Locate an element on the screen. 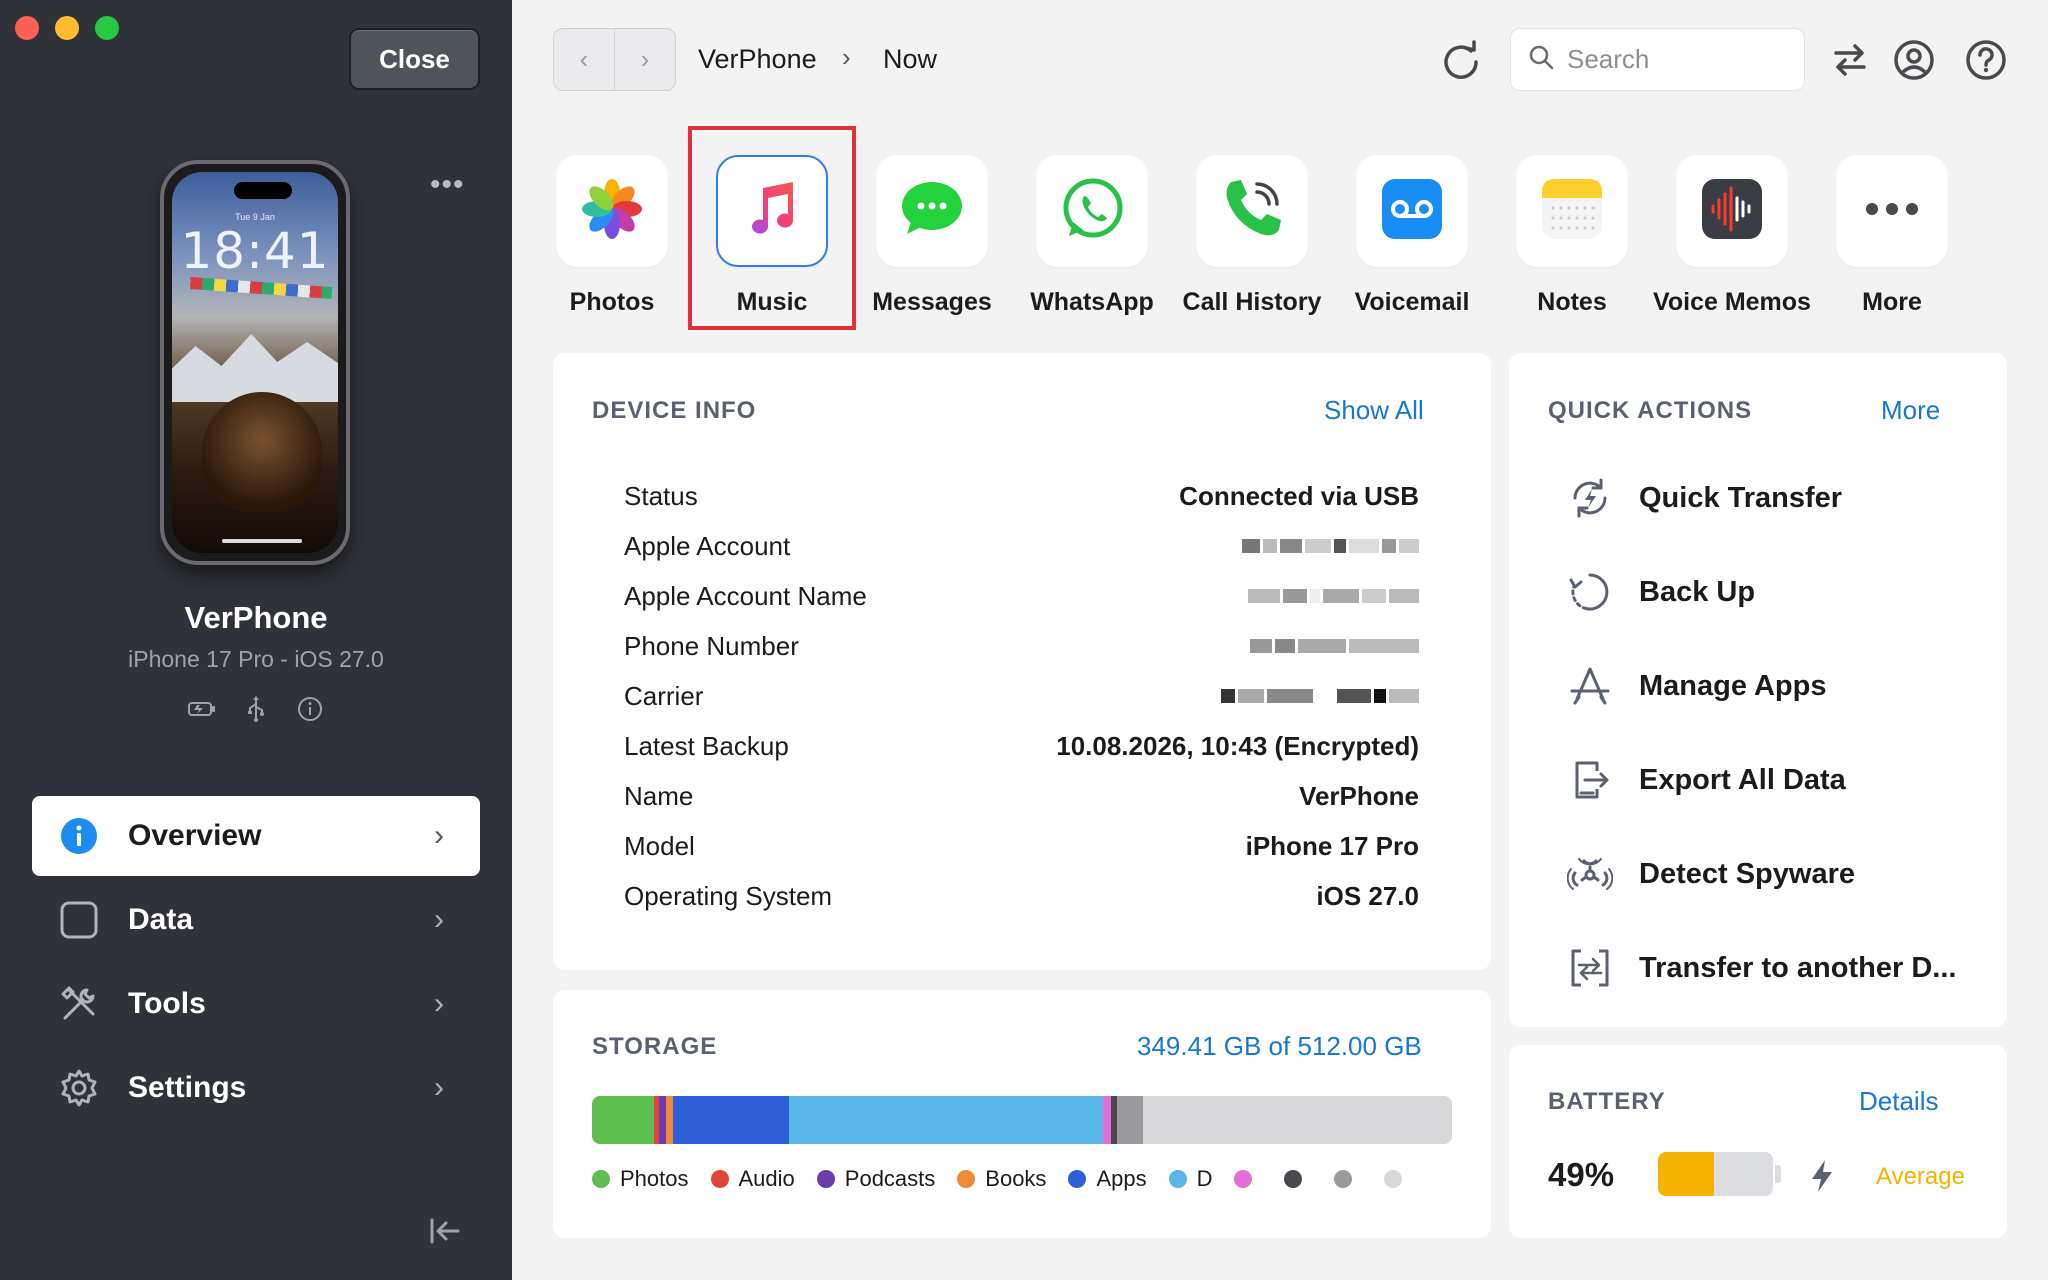 This screenshot has width=2048, height=1280. refresh-icon is located at coordinates (1460, 60).